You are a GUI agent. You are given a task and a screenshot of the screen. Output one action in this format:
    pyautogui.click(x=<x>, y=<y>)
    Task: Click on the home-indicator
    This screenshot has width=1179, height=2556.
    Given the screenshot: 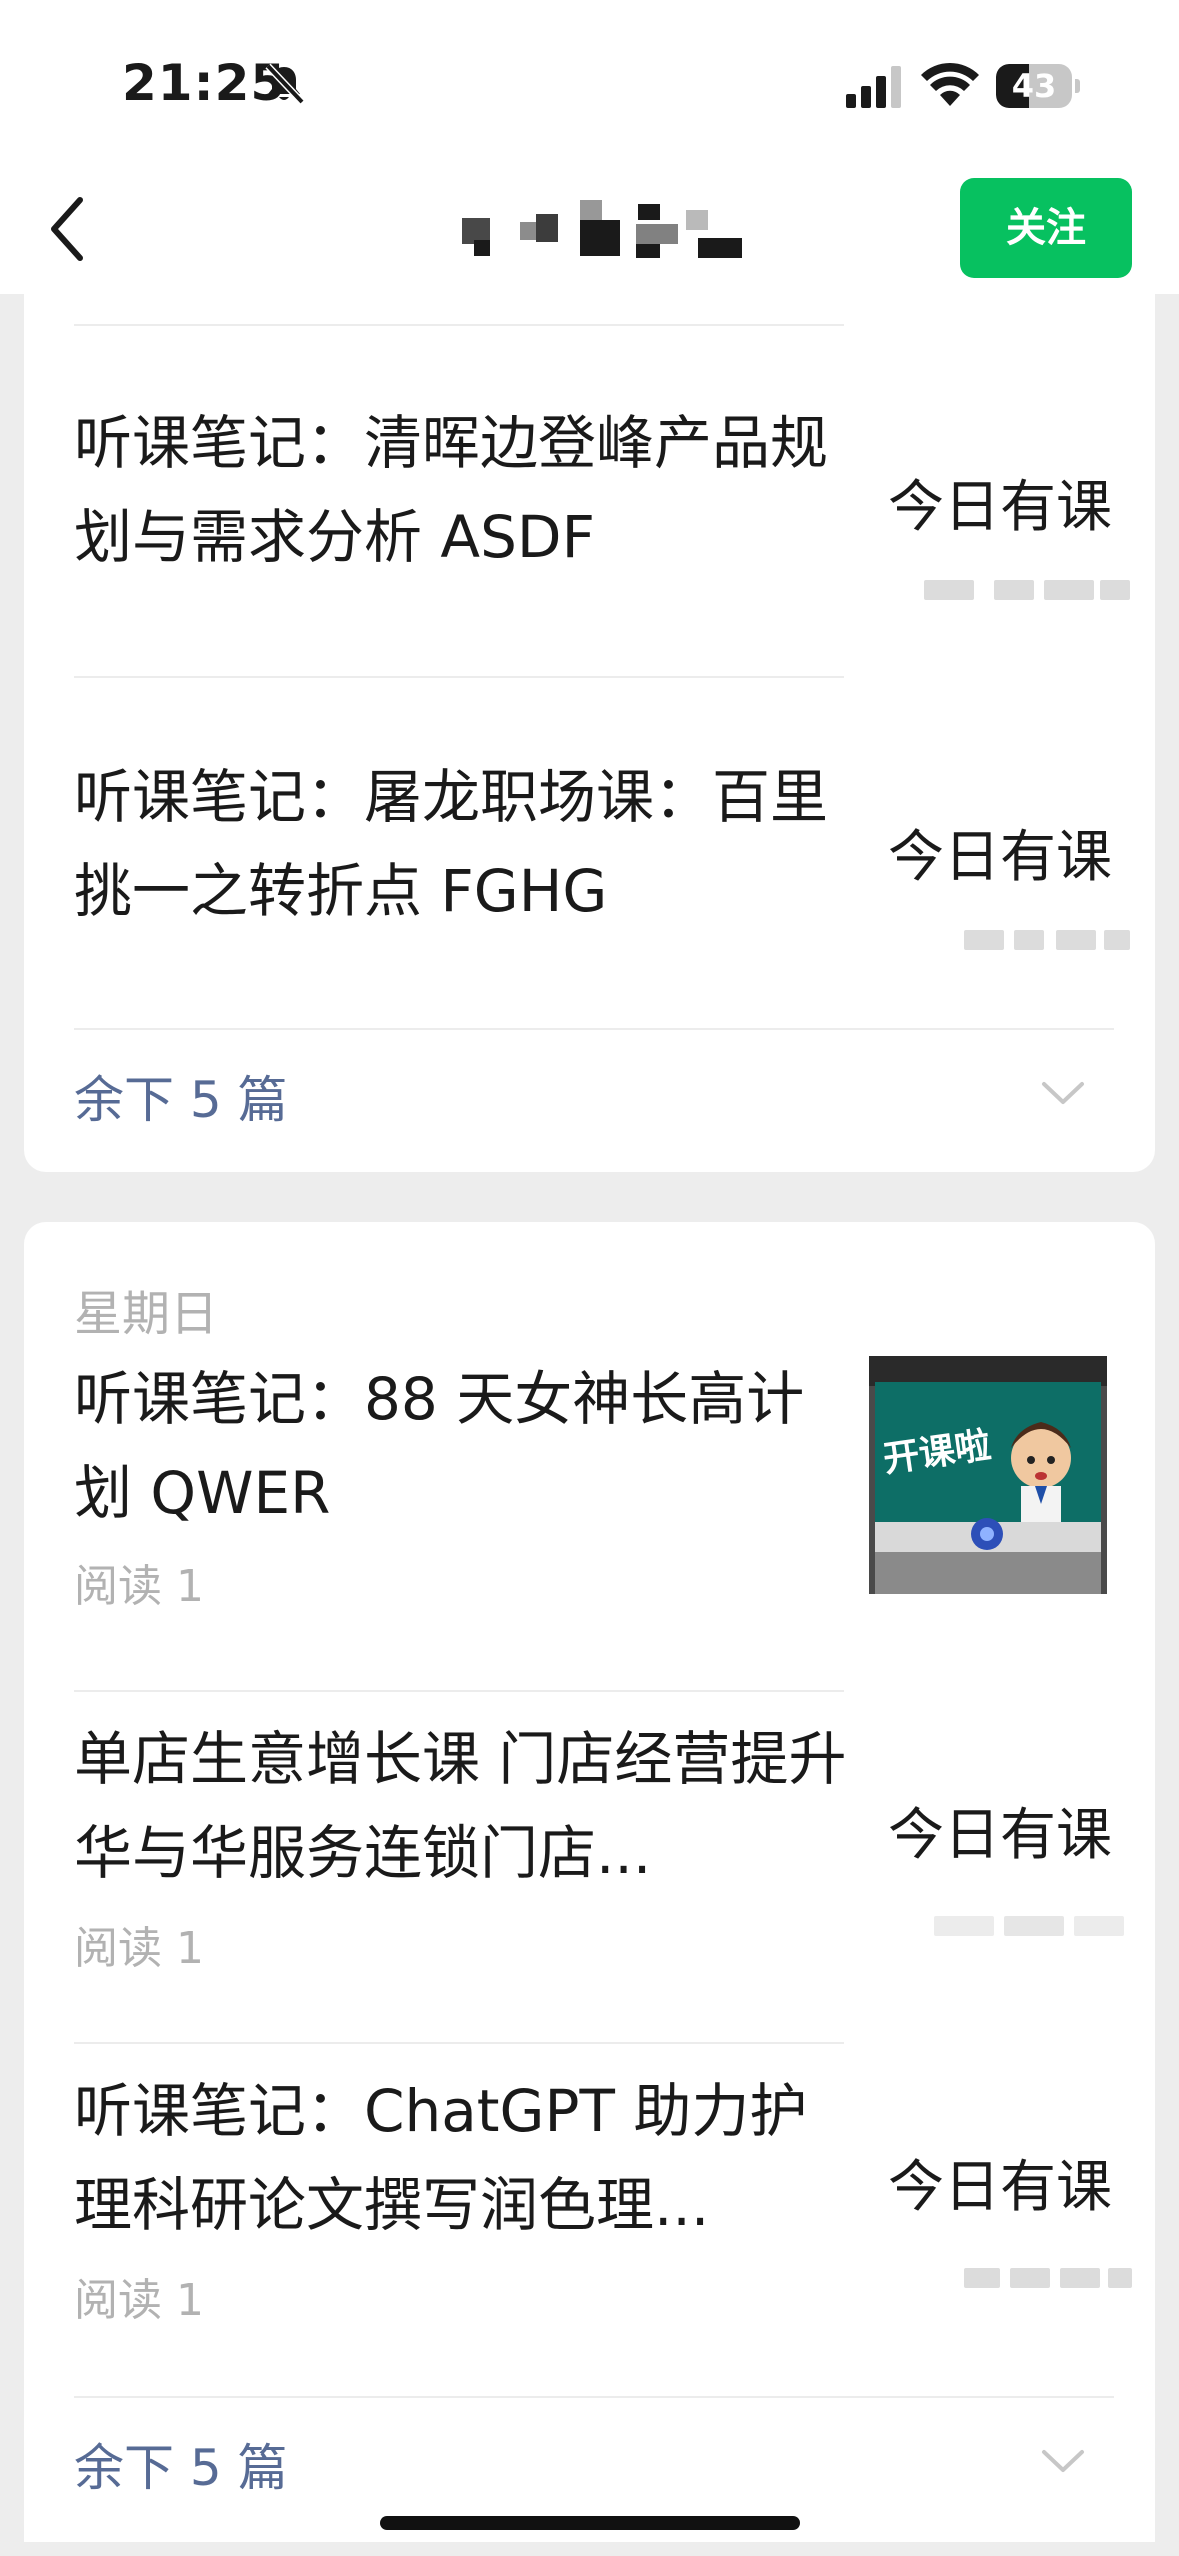 What is the action you would take?
    pyautogui.click(x=590, y=2523)
    